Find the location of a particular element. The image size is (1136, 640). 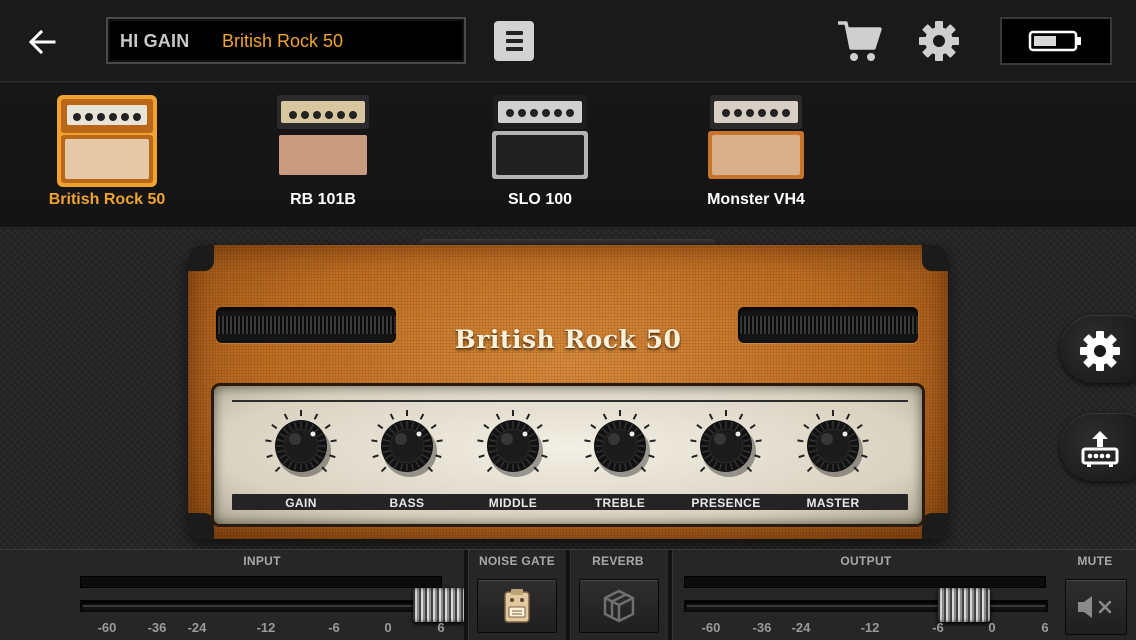

middle-knob is located at coordinates (513, 445).